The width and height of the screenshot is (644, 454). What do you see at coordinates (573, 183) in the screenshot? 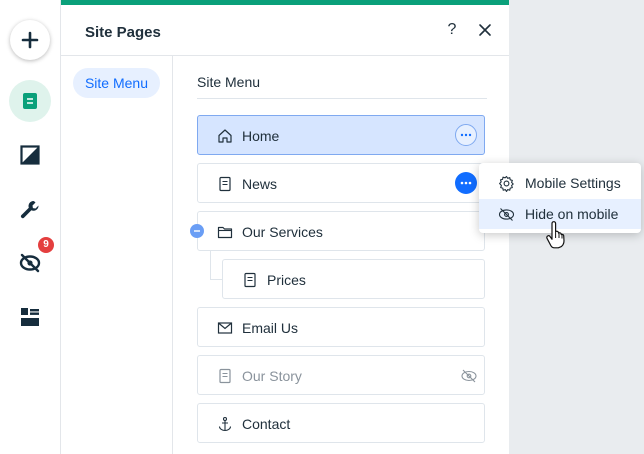
I see `menu-label: Mobile Settings` at bounding box center [573, 183].